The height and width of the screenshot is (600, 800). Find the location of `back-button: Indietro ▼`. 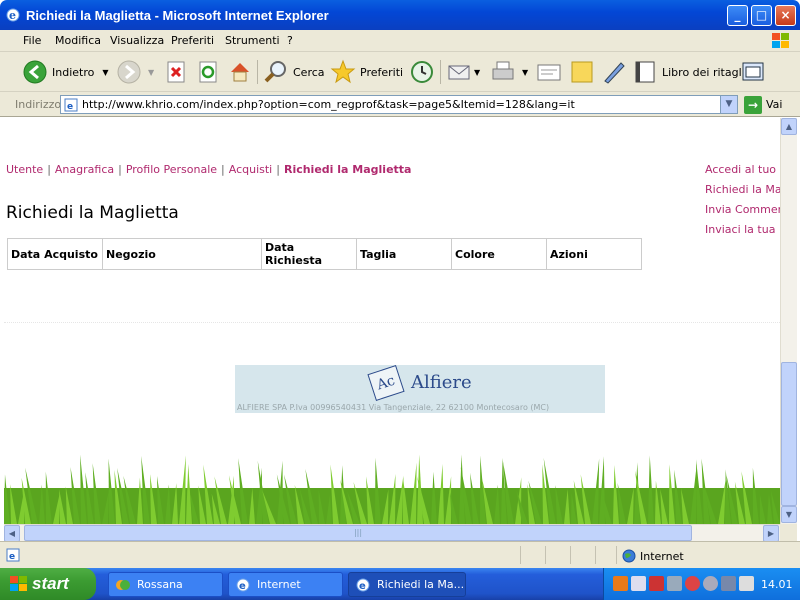

back-button: Indietro ▼ is located at coordinates (65, 72).